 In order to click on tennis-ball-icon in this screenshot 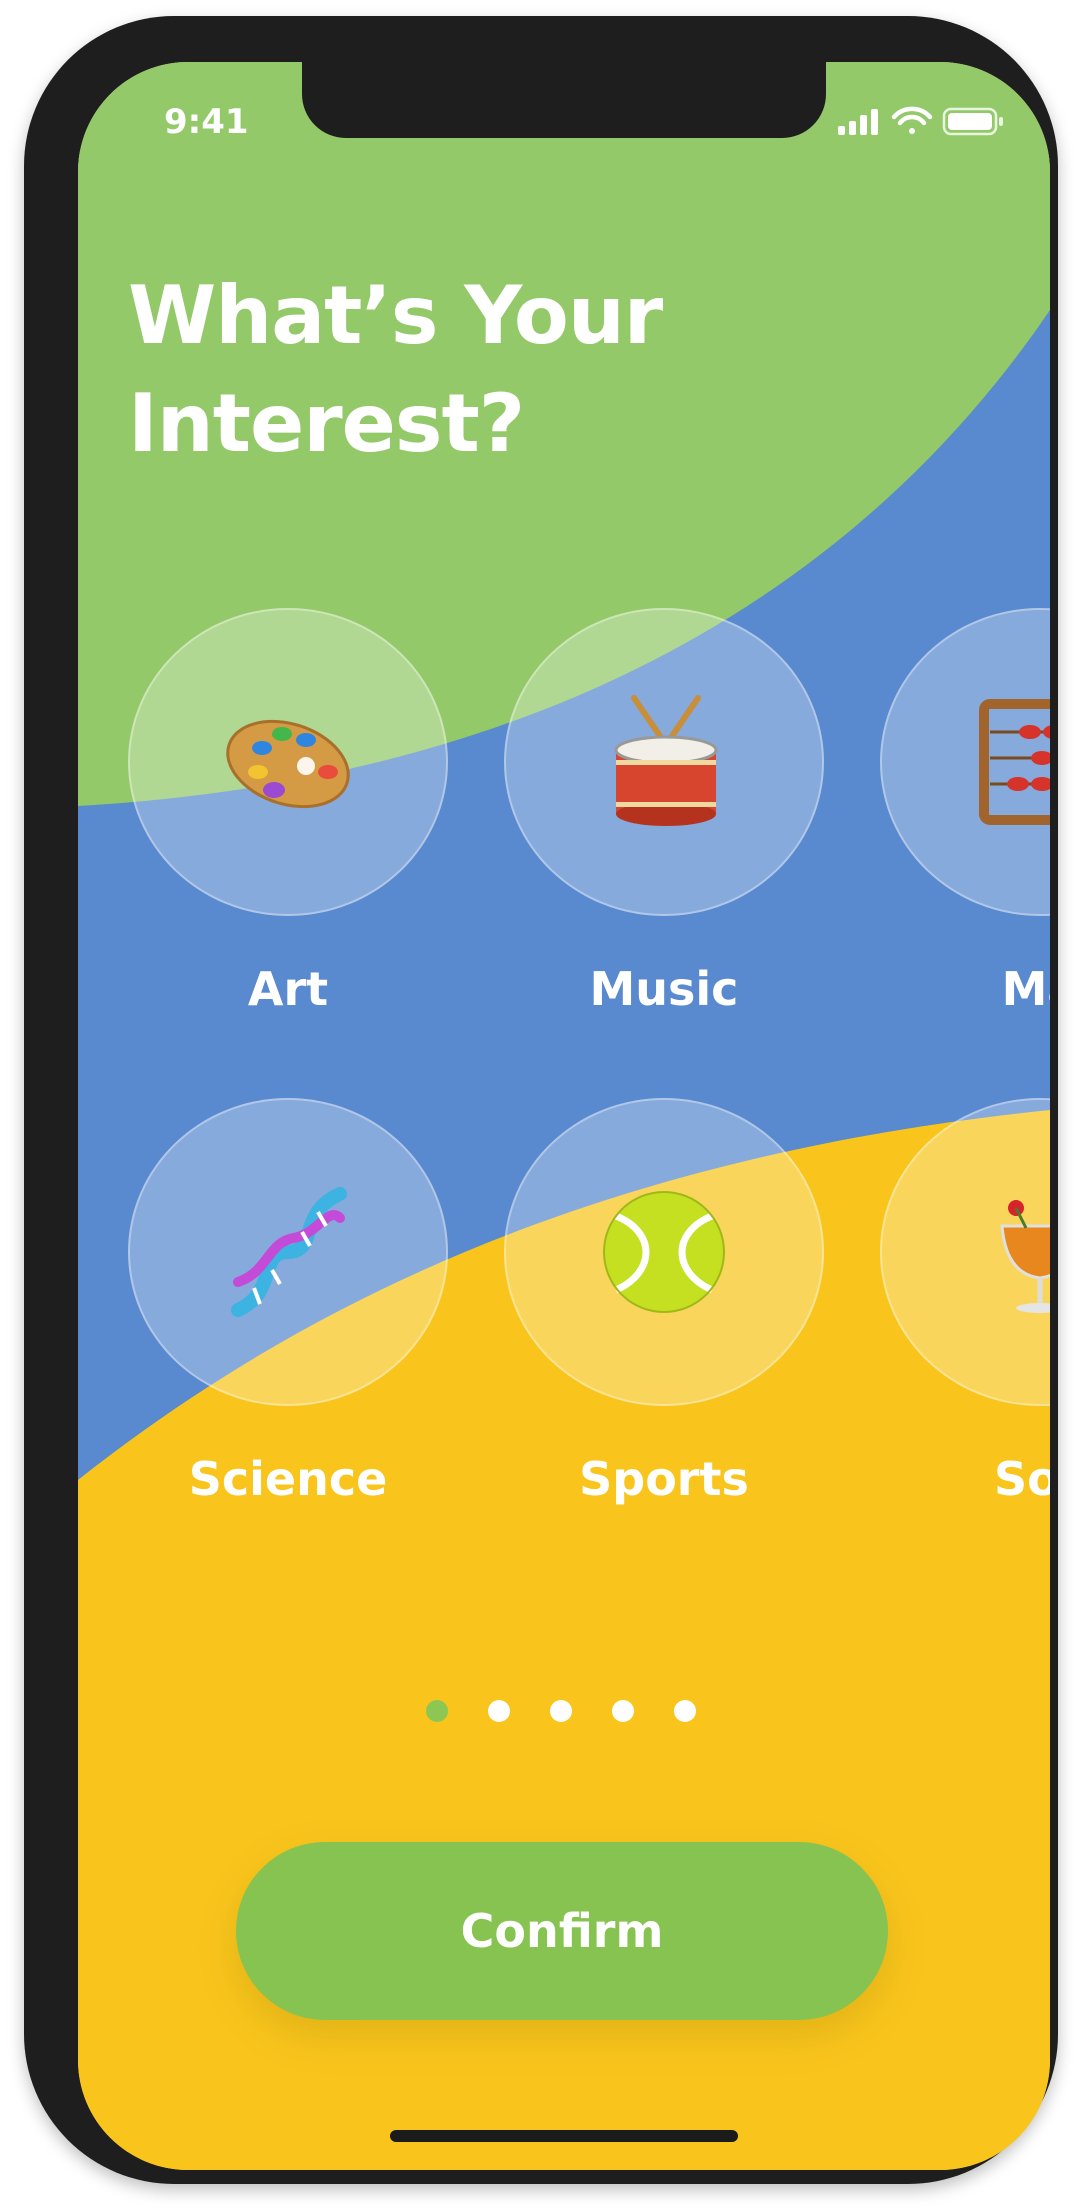, I will do `click(664, 1252)`.